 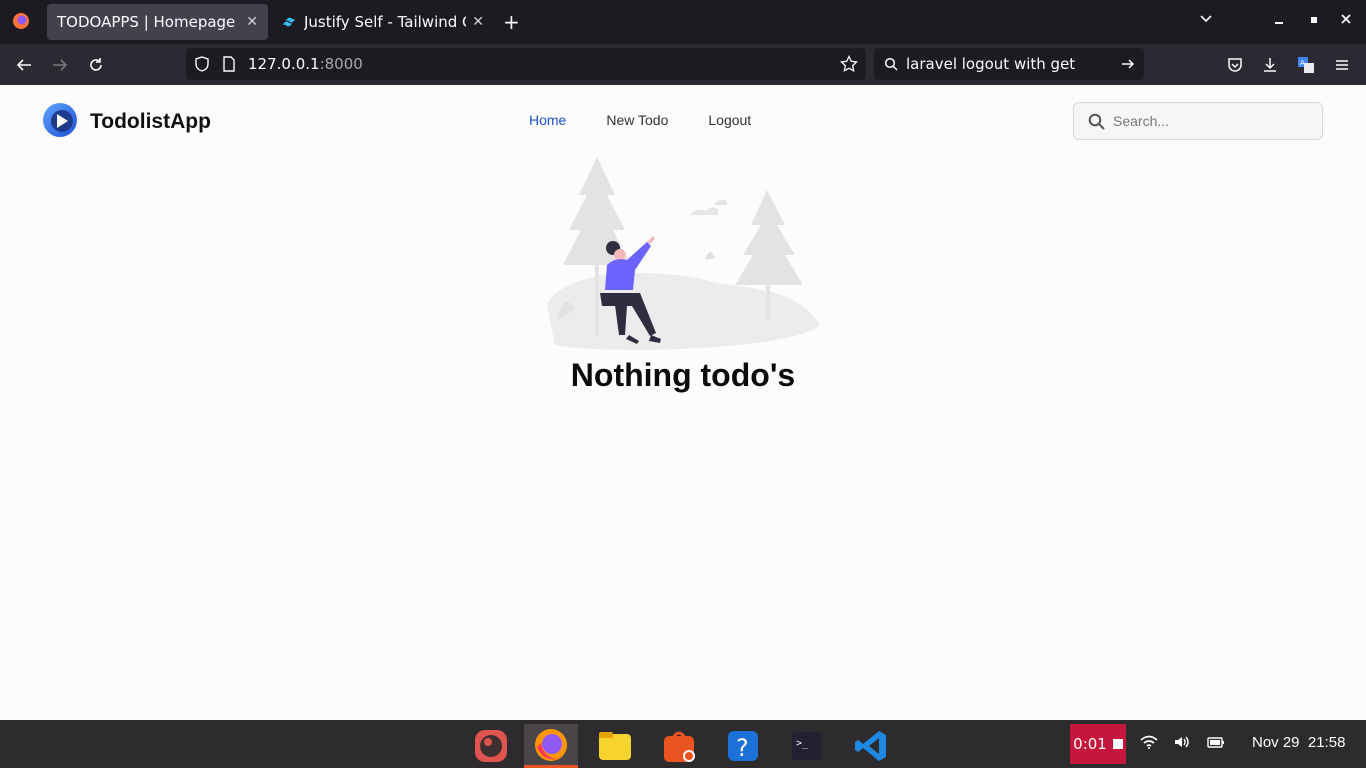 I want to click on page-icon, so click(x=229, y=66).